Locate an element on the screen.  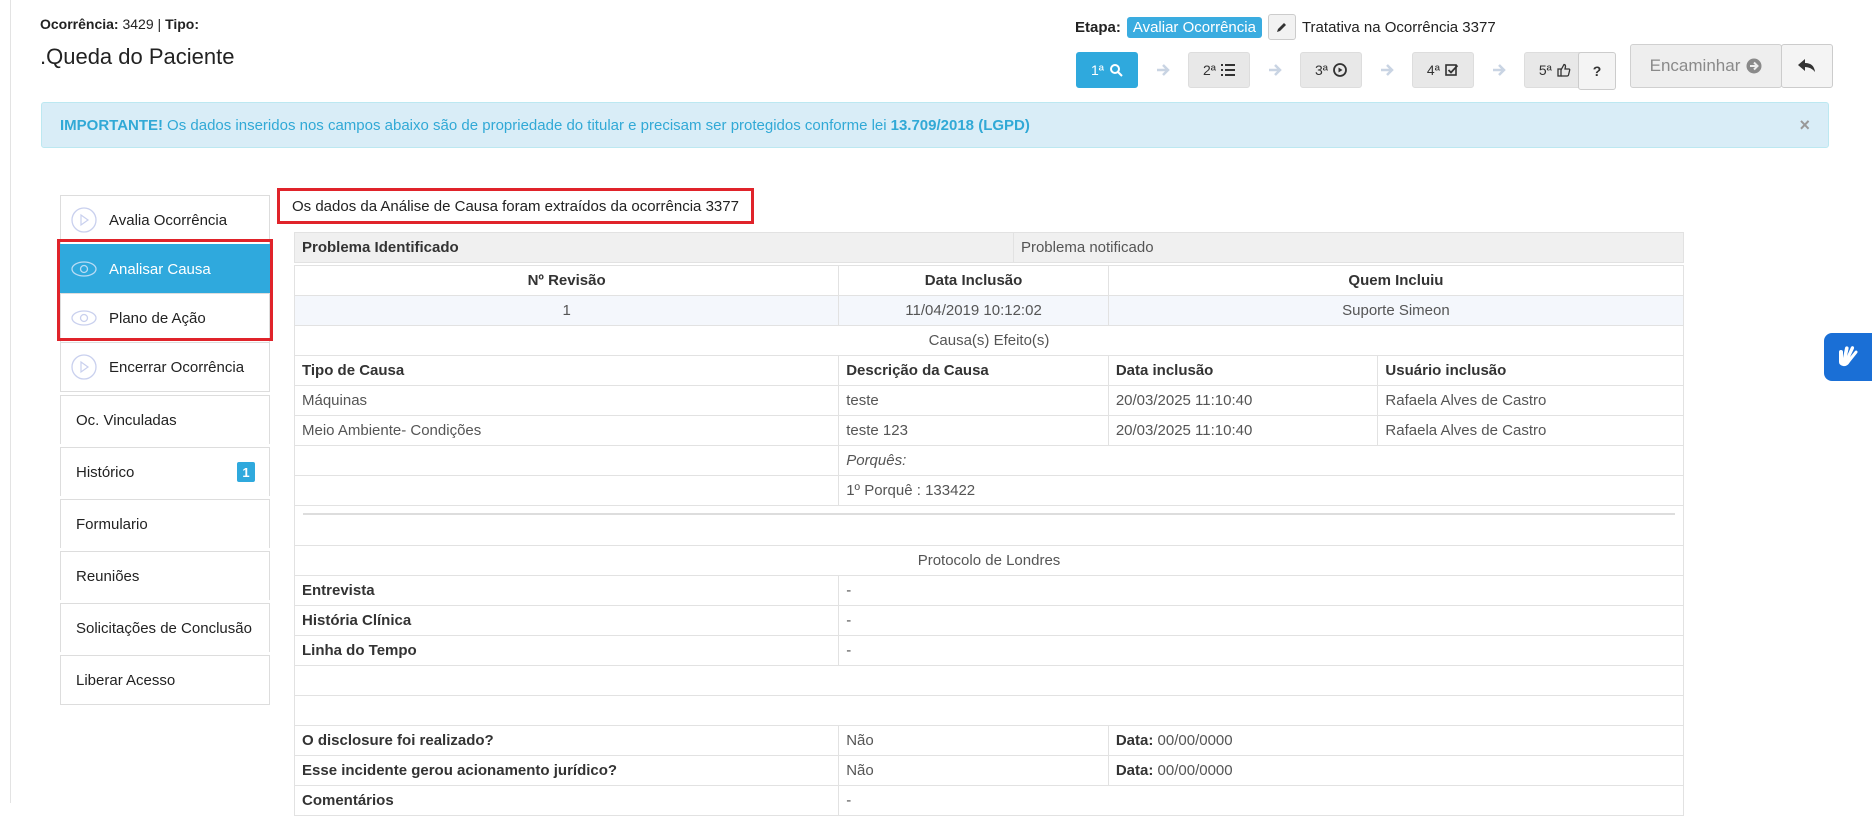
sidebar-item-liberar-acesso: Liberar Acesso is located at coordinates (165, 680).